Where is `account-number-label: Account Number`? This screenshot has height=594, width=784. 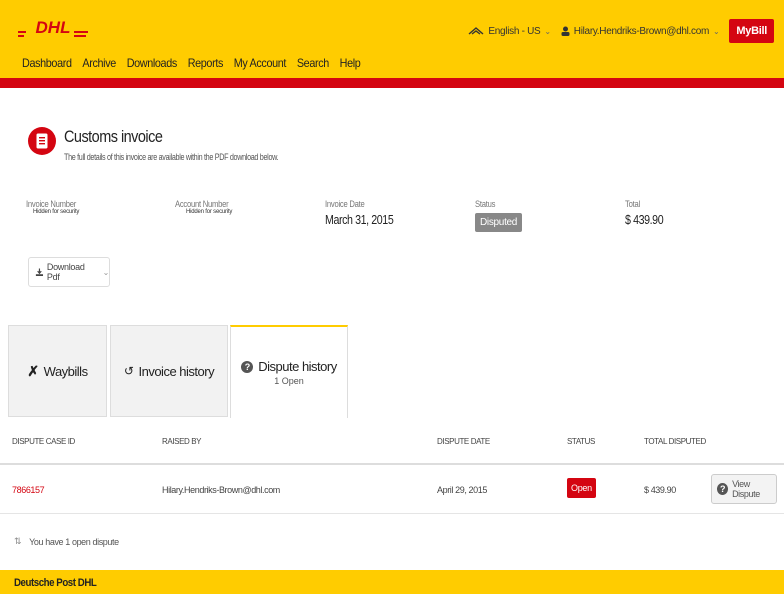 account-number-label: Account Number is located at coordinates (202, 204).